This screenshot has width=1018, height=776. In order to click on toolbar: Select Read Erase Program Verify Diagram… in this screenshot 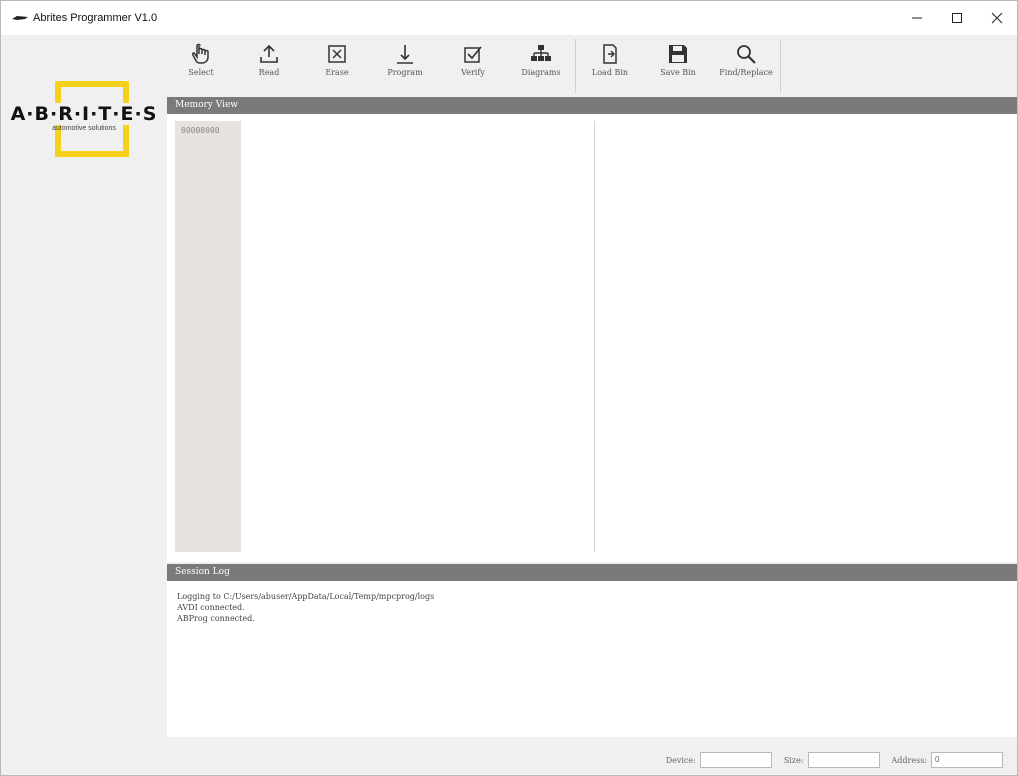, I will do `click(592, 65)`.